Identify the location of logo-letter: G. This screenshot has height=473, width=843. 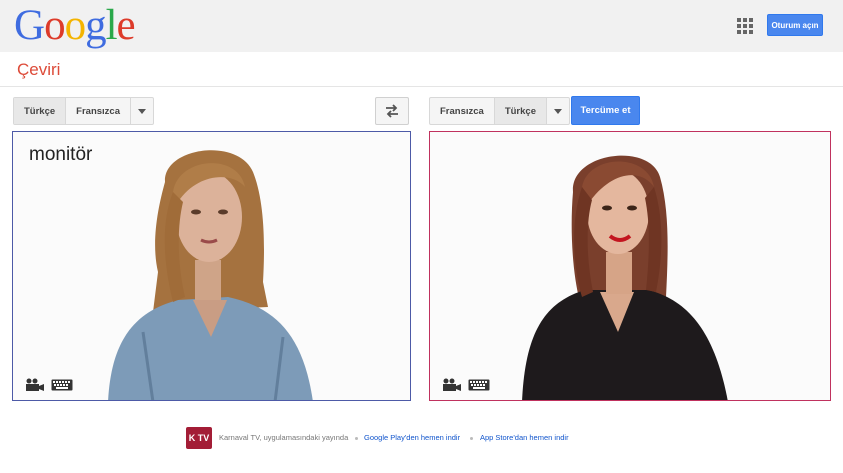
(29, 25).